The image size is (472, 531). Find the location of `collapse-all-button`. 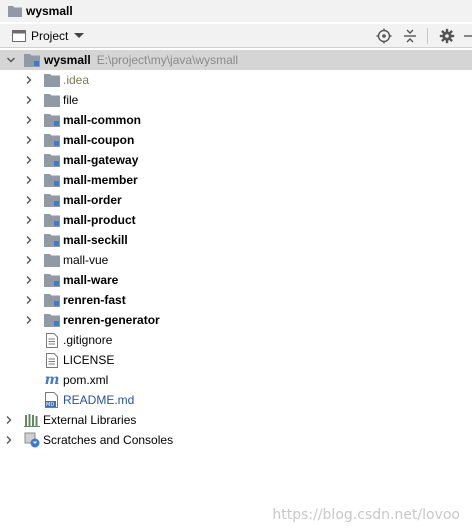

collapse-all-button is located at coordinates (410, 36).